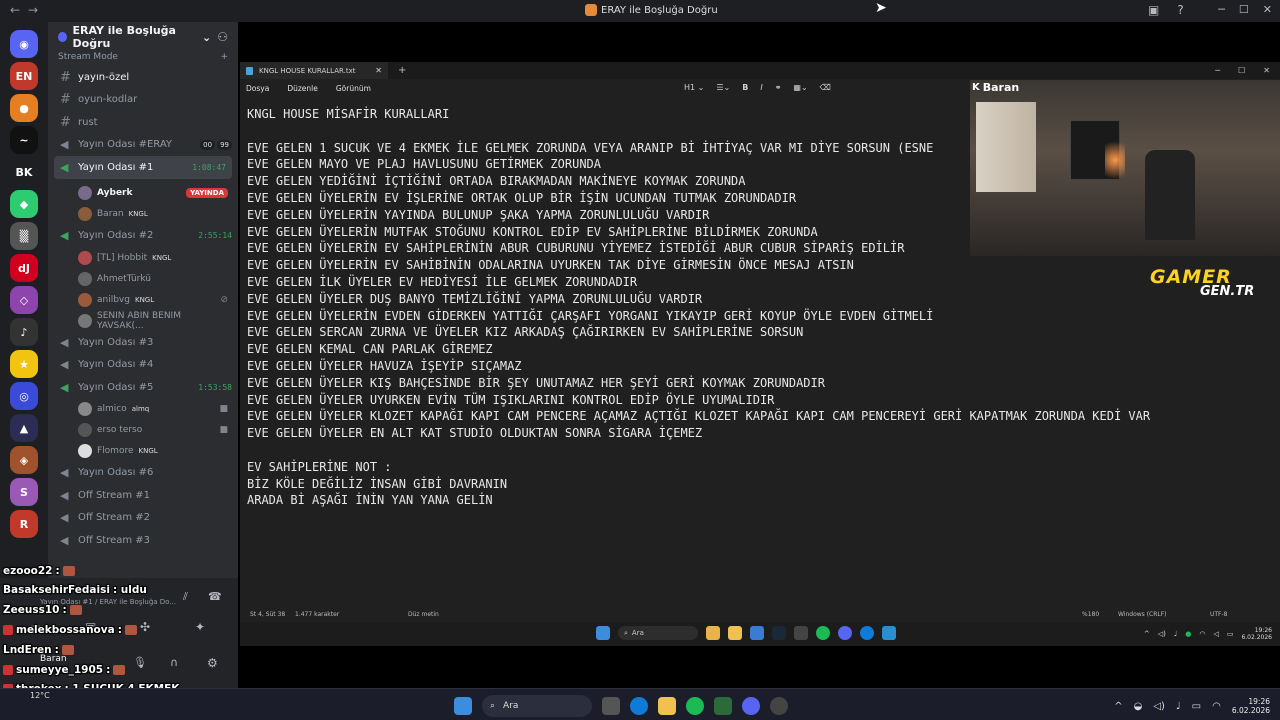  What do you see at coordinates (889, 633) in the screenshot?
I see `notepad-icon` at bounding box center [889, 633].